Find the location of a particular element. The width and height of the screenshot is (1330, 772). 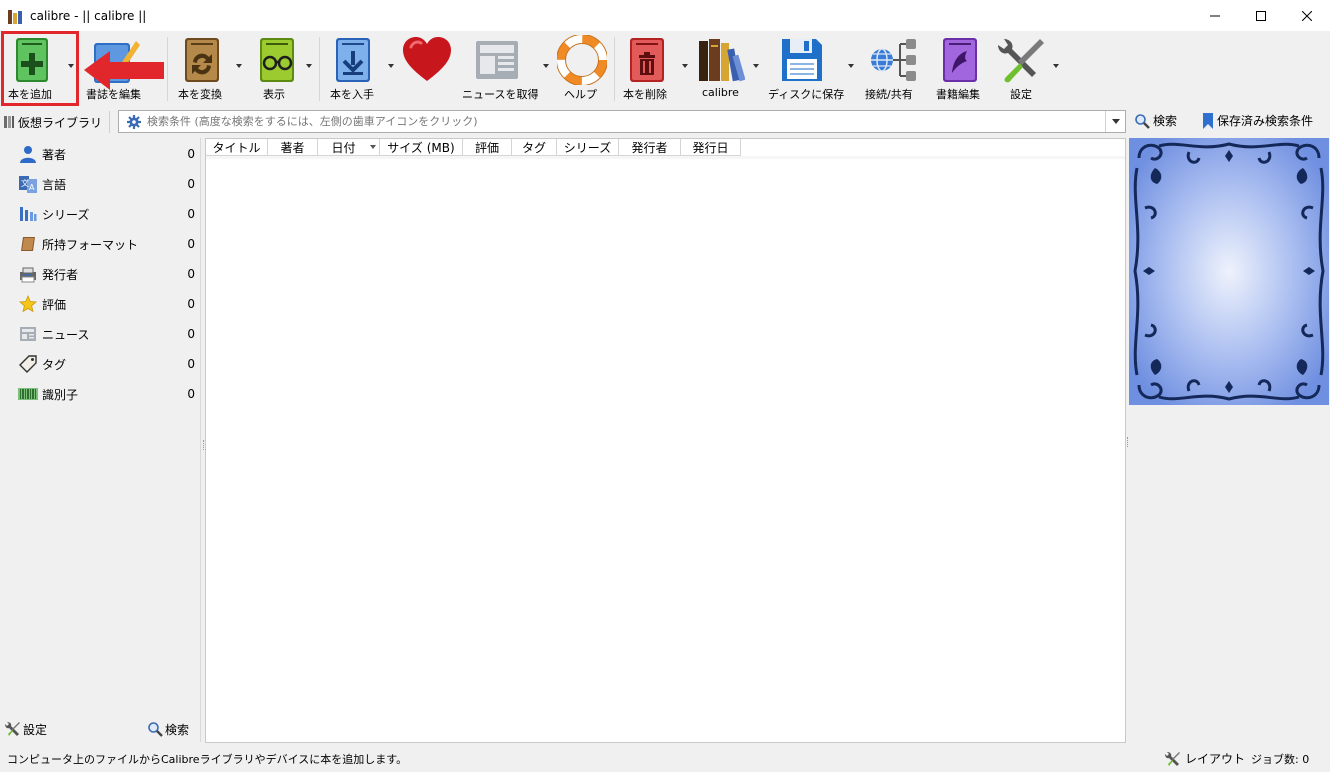

right-splitter-handle is located at coordinates (1128, 442).